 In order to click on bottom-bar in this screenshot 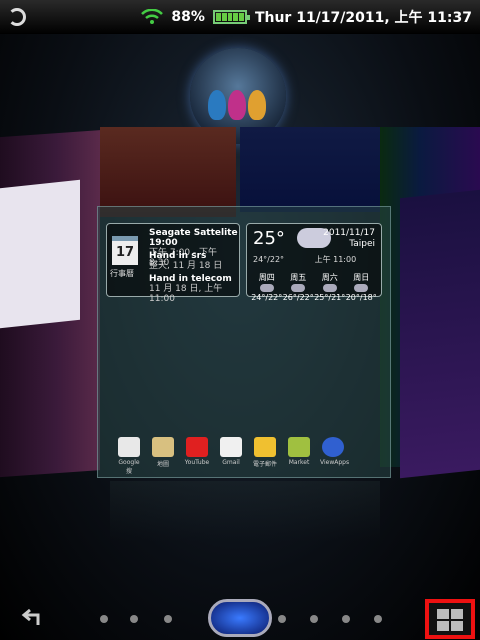, I will do `click(240, 619)`.